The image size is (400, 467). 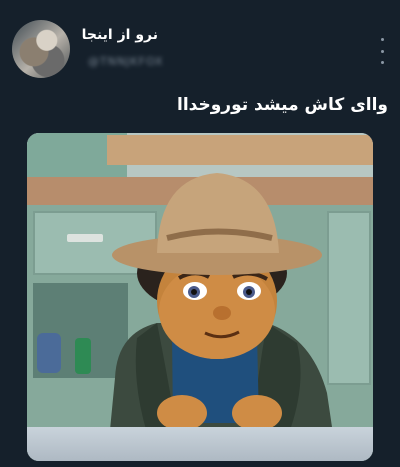 I want to click on more-options-button, so click(x=382, y=51).